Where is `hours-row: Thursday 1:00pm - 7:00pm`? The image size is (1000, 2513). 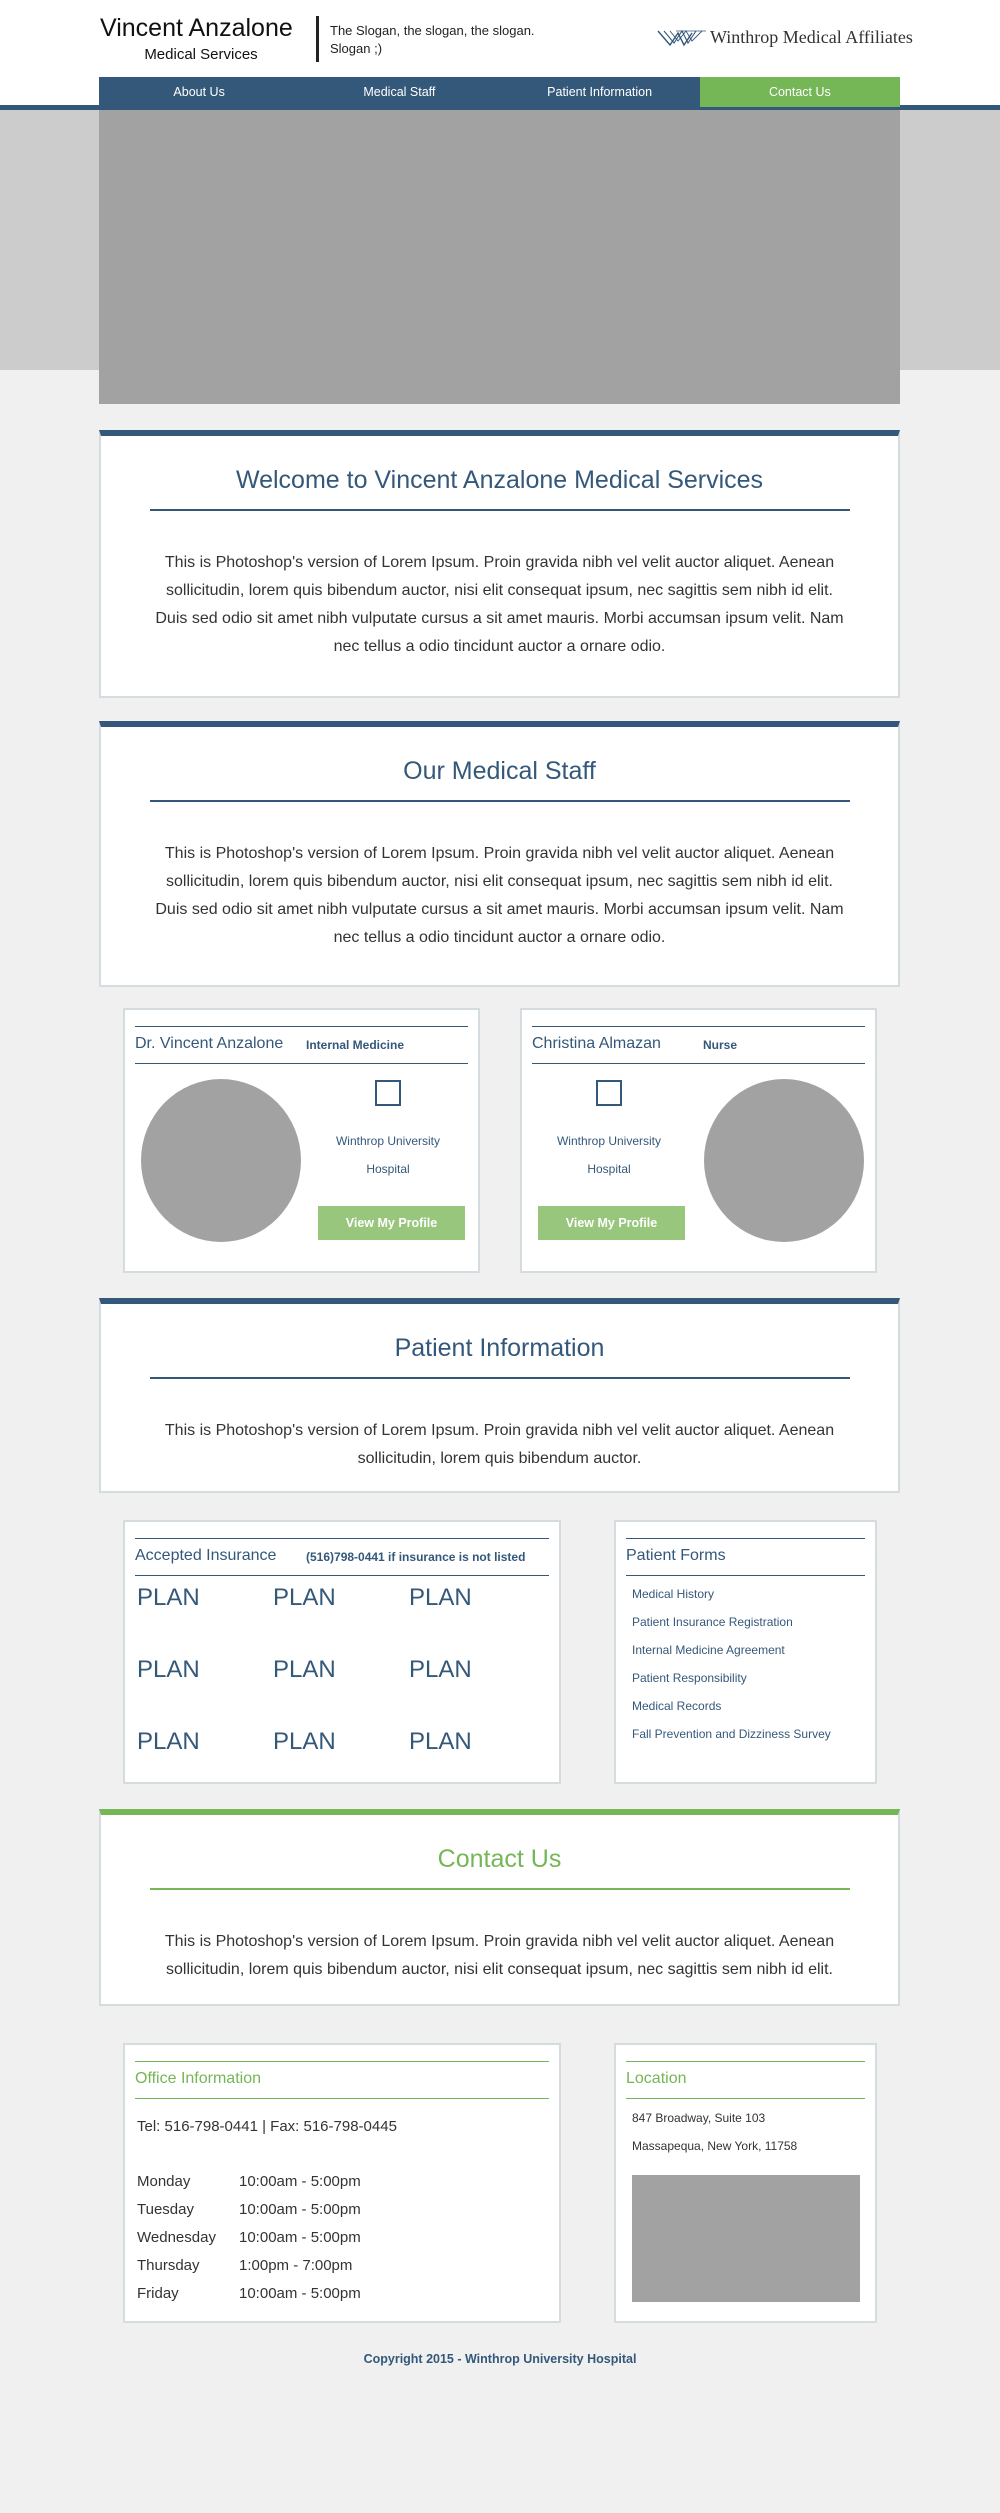
hours-row: Thursday 1:00pm - 7:00pm is located at coordinates (244, 2265).